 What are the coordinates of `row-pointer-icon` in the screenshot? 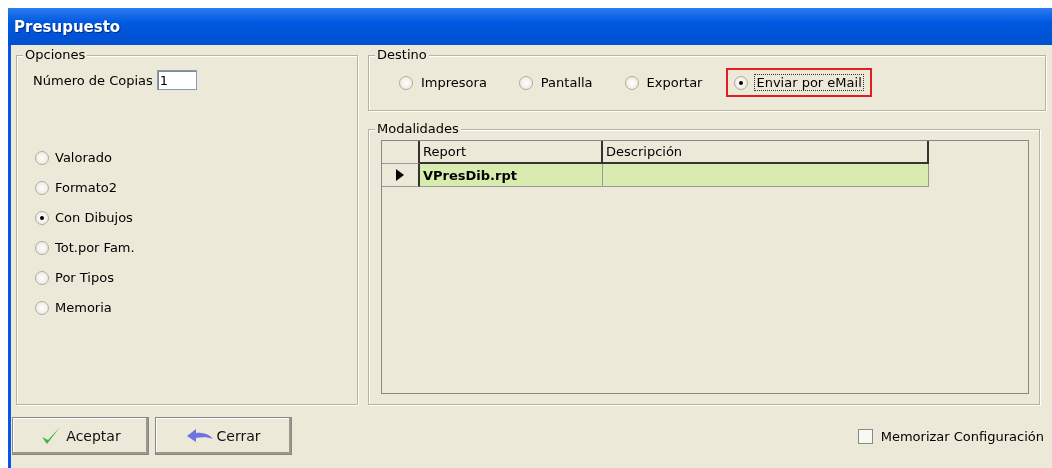 It's located at (400, 175).